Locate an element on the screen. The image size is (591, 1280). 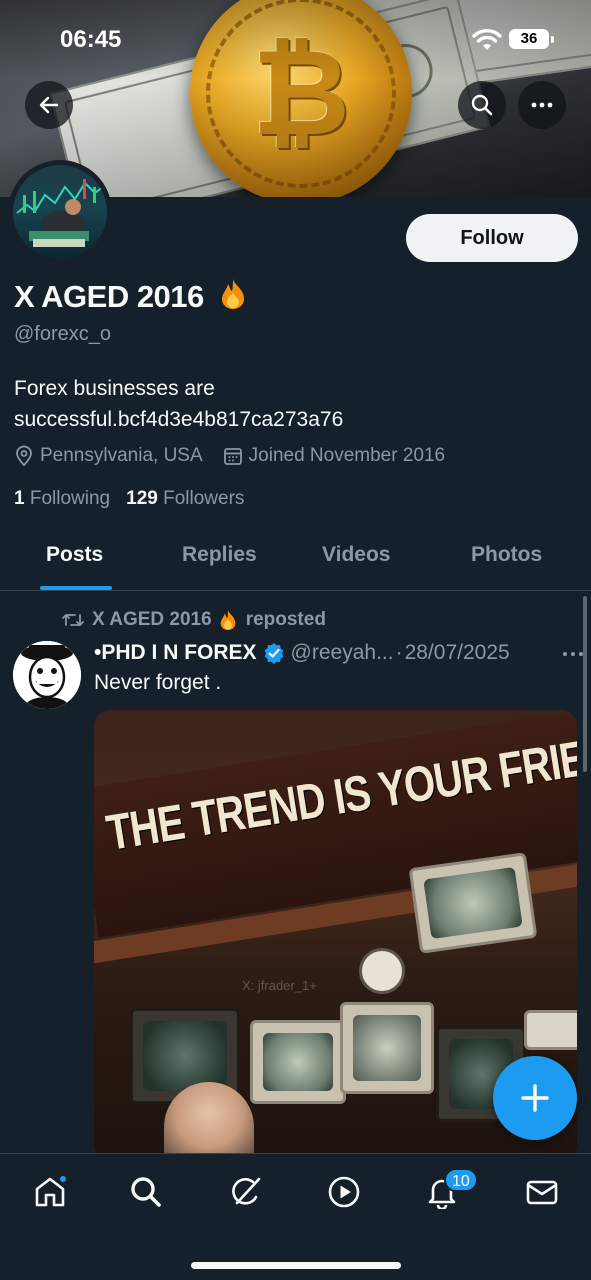
profile-meta: Pennsylvania, USA Joined November 2016 is located at coordinates (239, 456).